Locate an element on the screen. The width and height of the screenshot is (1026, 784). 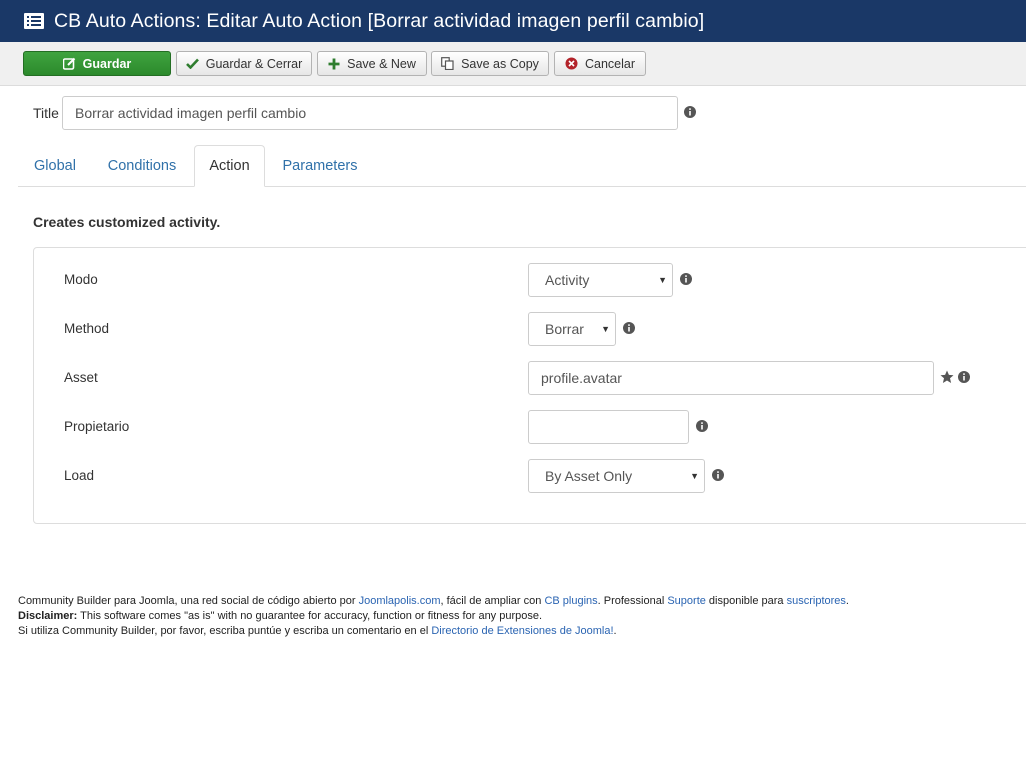
close-circle-icon is located at coordinates (571, 63).